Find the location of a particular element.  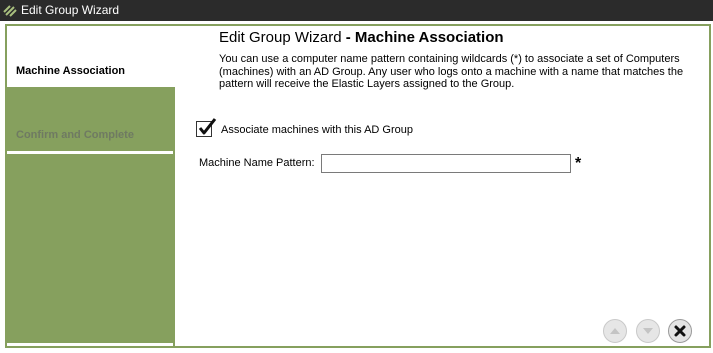

step-confirm-and-complete: Confirm and Complete is located at coordinates (90, 121).